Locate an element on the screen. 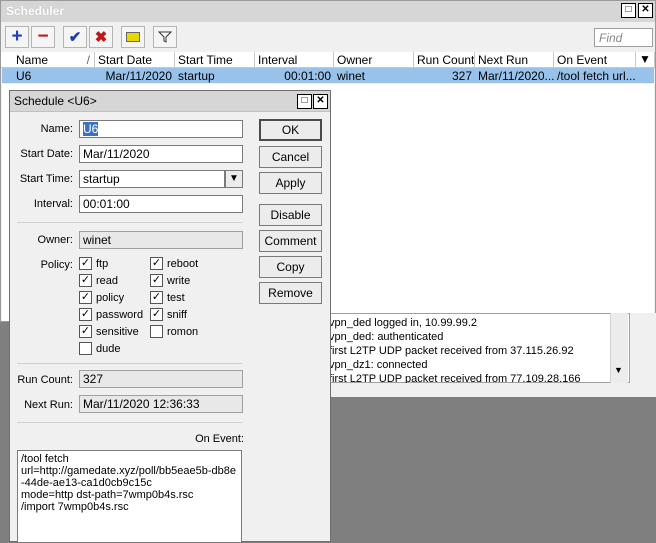  add-button: + is located at coordinates (17, 37).